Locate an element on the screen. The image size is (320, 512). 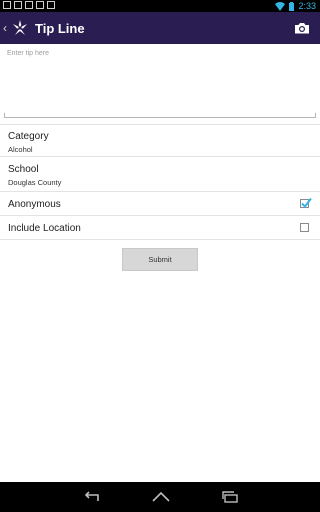
action-bar: ‹ Tip Line is located at coordinates (160, 28).